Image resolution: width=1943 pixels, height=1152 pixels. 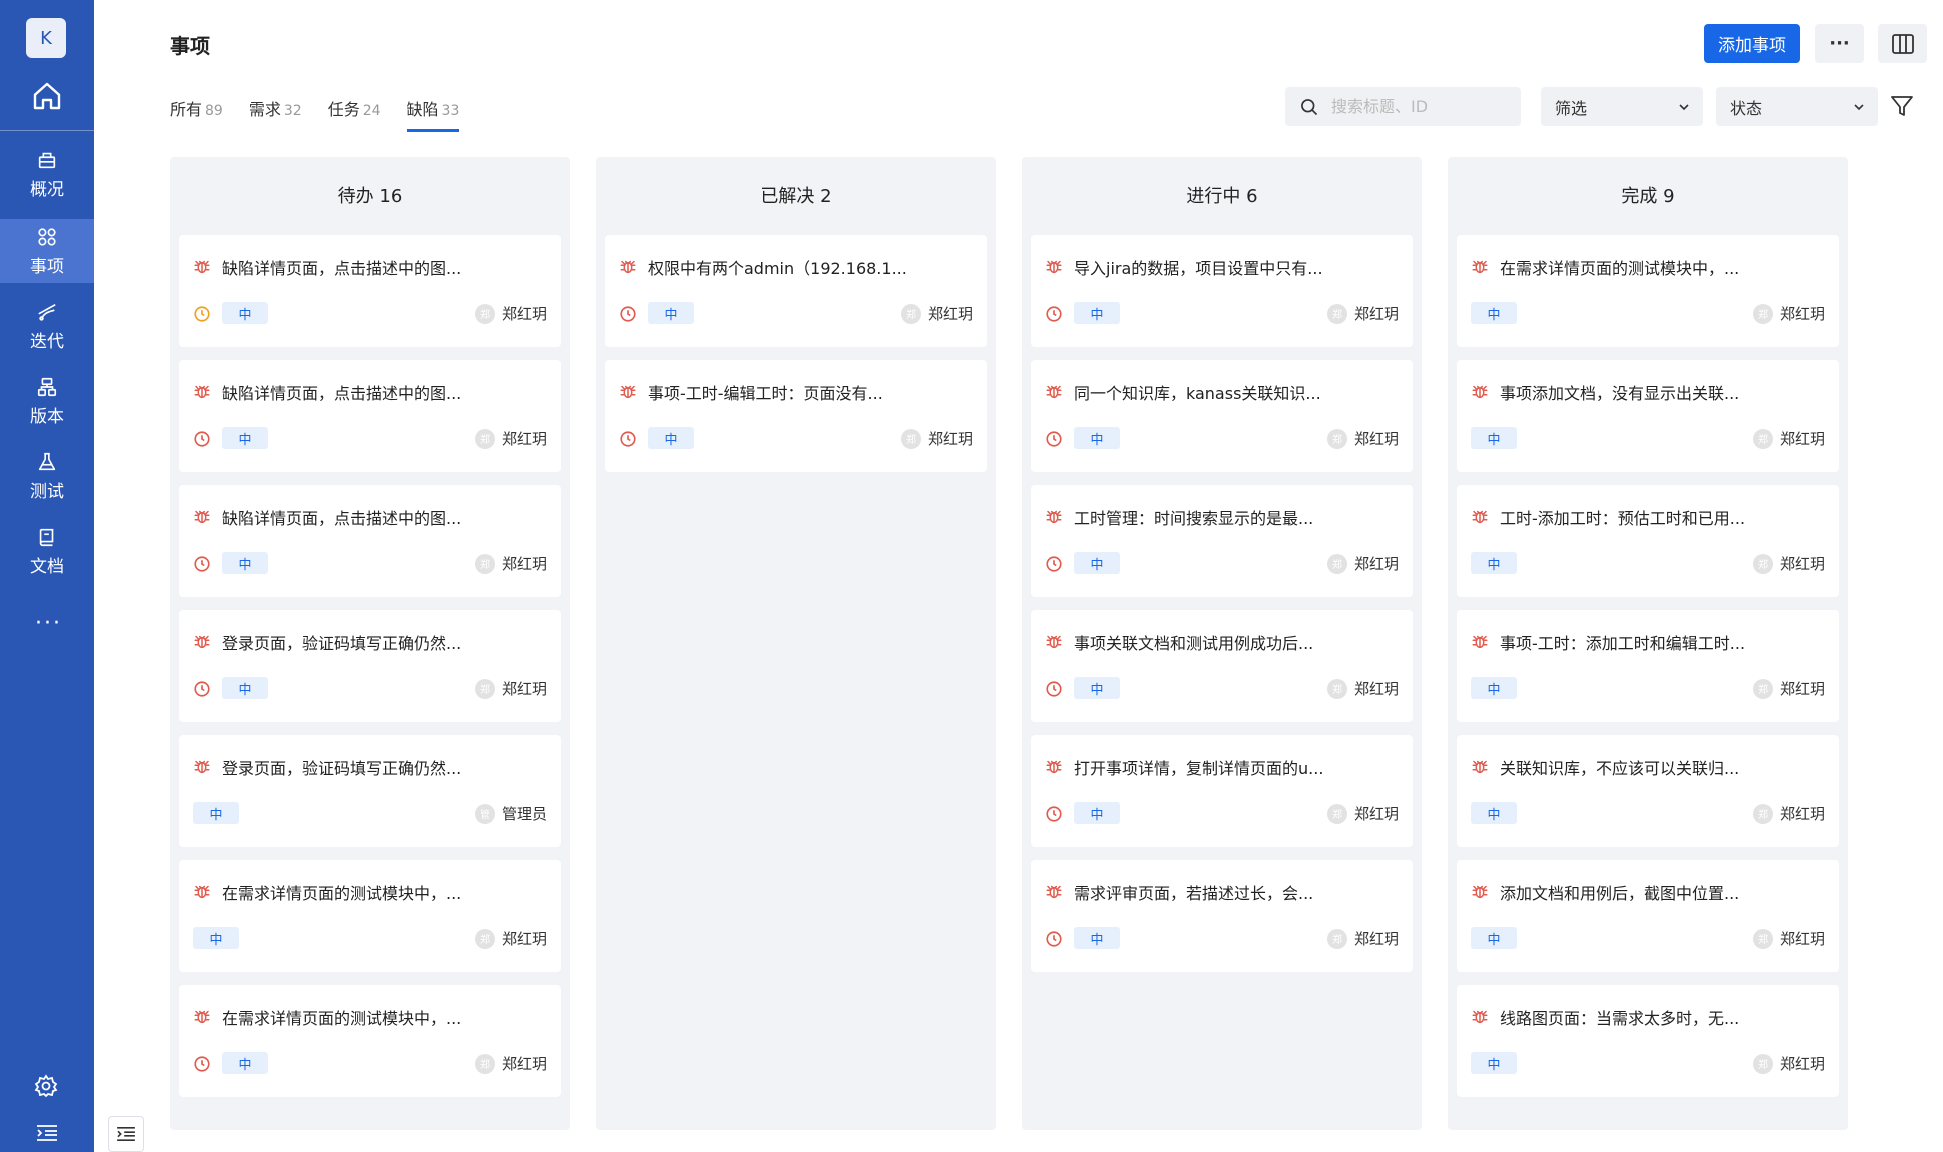 I want to click on issue-card: 同一个知识库，kanass关联知识... 中 郑郑红玥, so click(x=1222, y=416).